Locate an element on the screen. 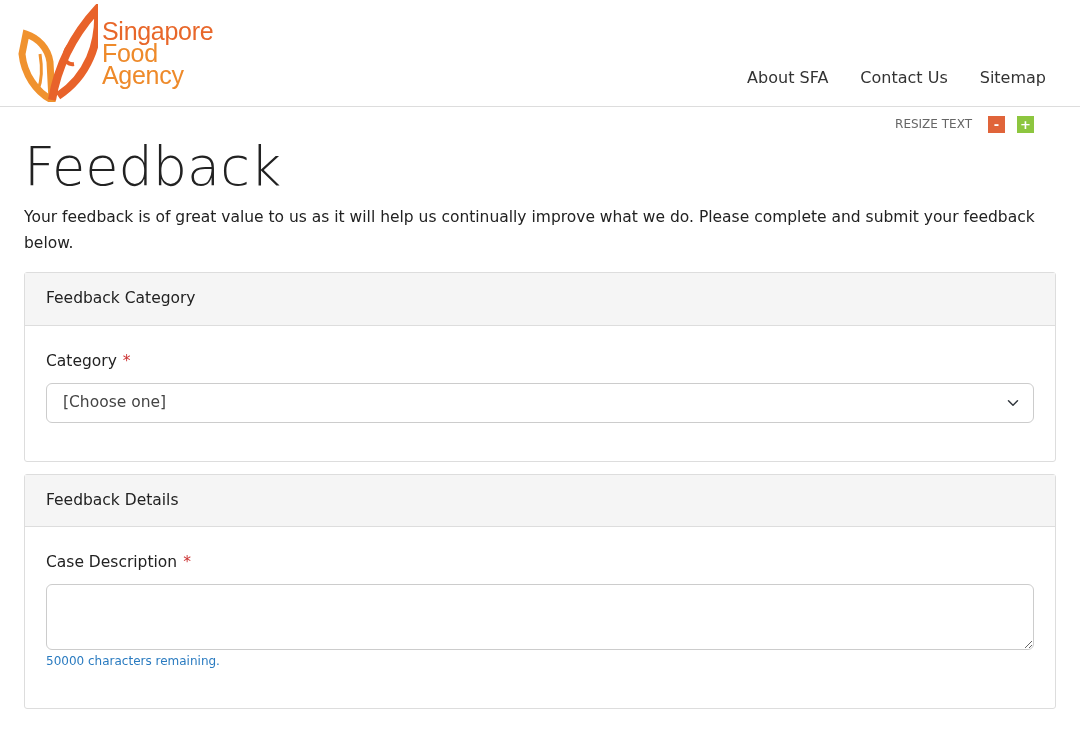 Image resolution: width=1080 pixels, height=729 pixels. panel-heading: Feedback Category is located at coordinates (540, 299).